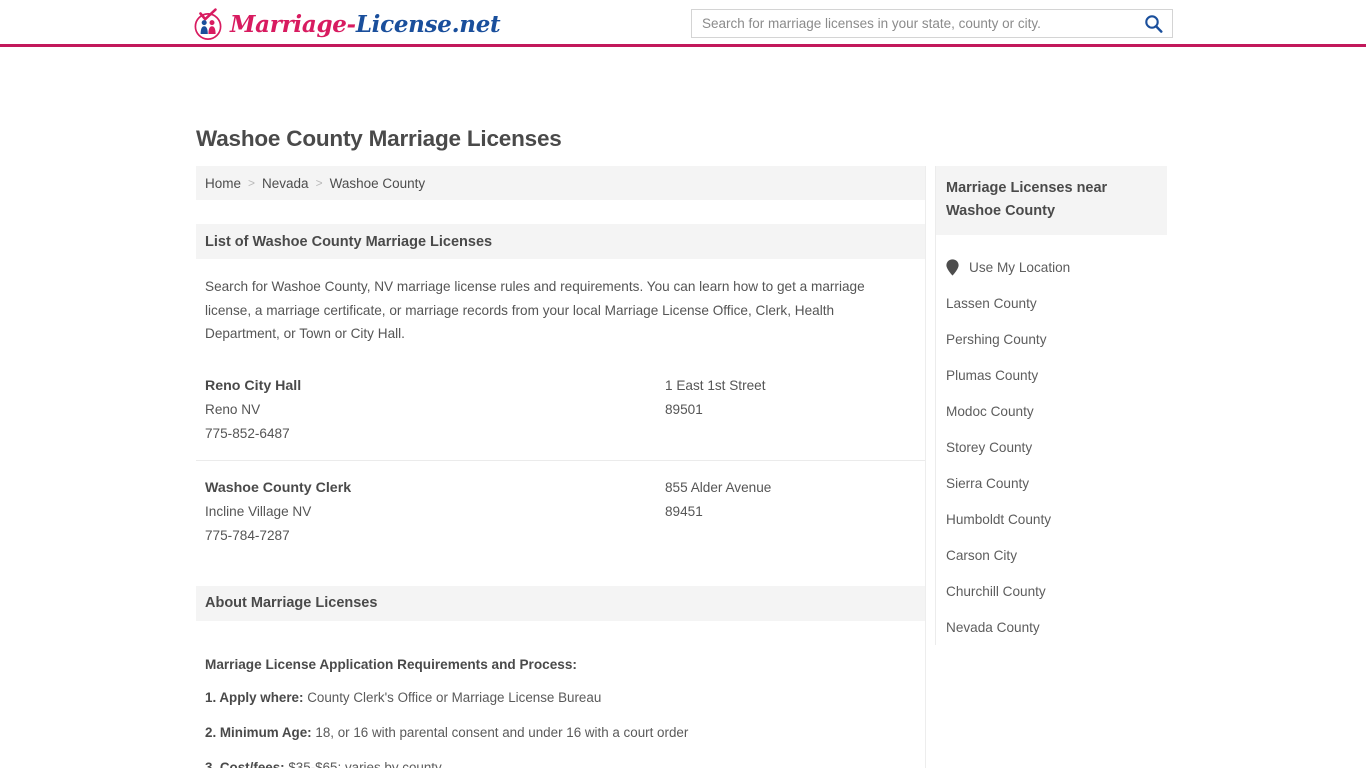 Image resolution: width=1366 pixels, height=768 pixels. I want to click on couple-checkmark-logo-icon, so click(208, 24).